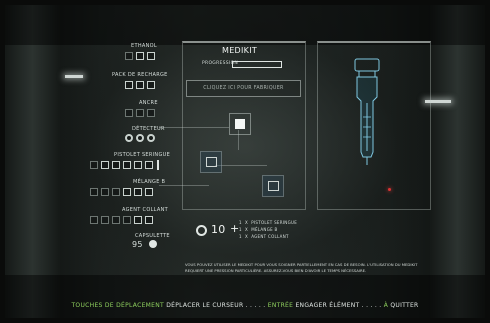 The image size is (490, 323). Describe the element at coordinates (144, 46) in the screenshot. I see `inventory-label-ethanol: ETHANOL` at that location.